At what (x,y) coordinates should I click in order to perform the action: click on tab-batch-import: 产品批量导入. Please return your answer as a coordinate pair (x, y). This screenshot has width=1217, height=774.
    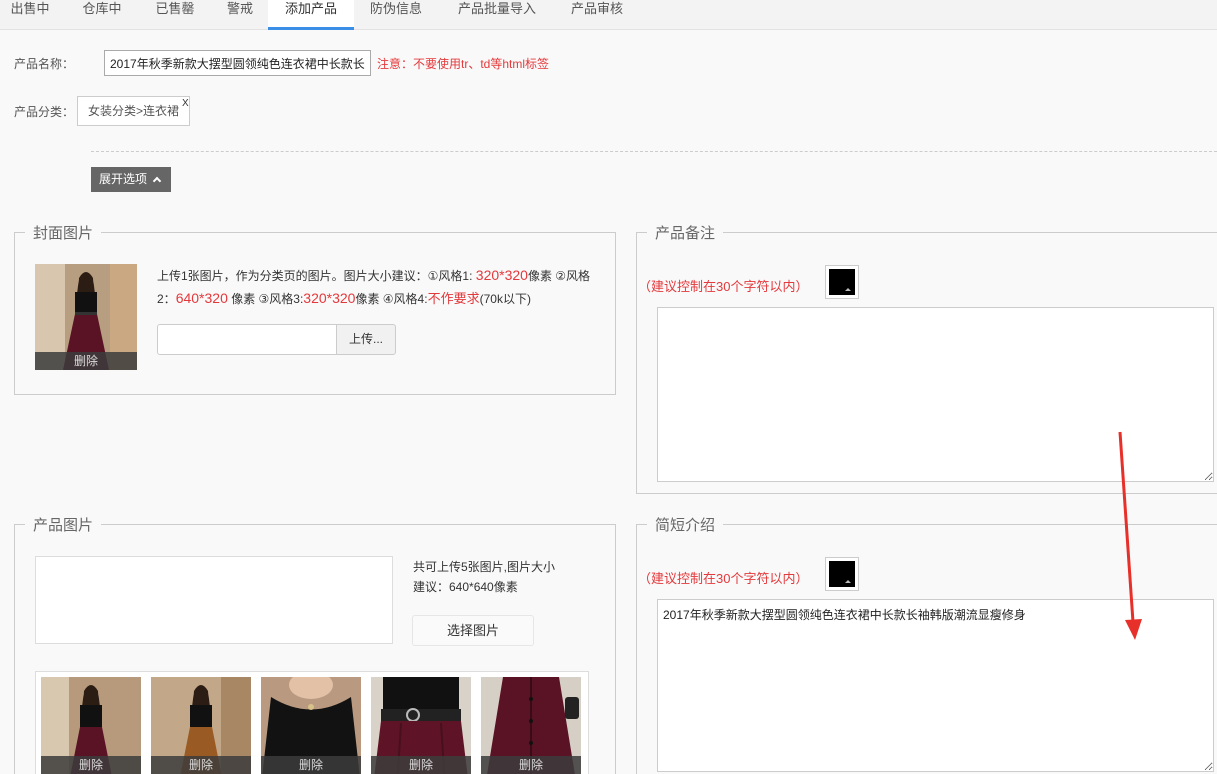
    Looking at the image, I should click on (497, 15).